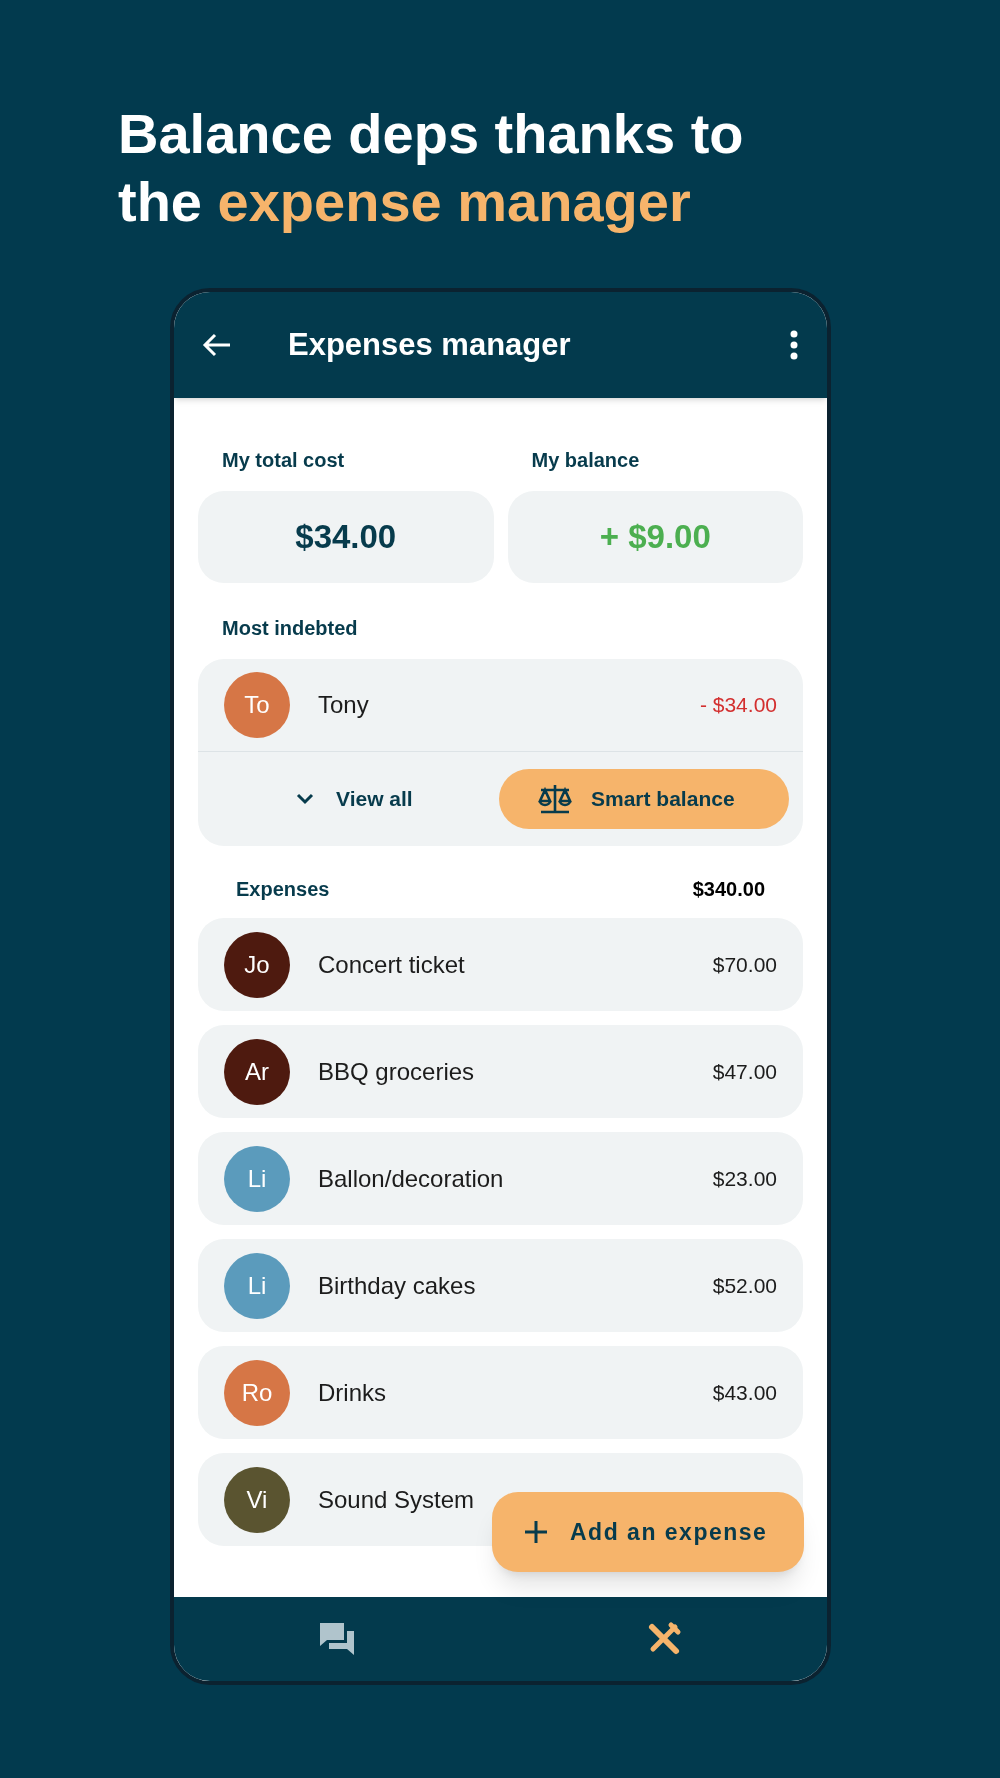 The height and width of the screenshot is (1778, 1000). I want to click on person-name: Tony, so click(344, 705).